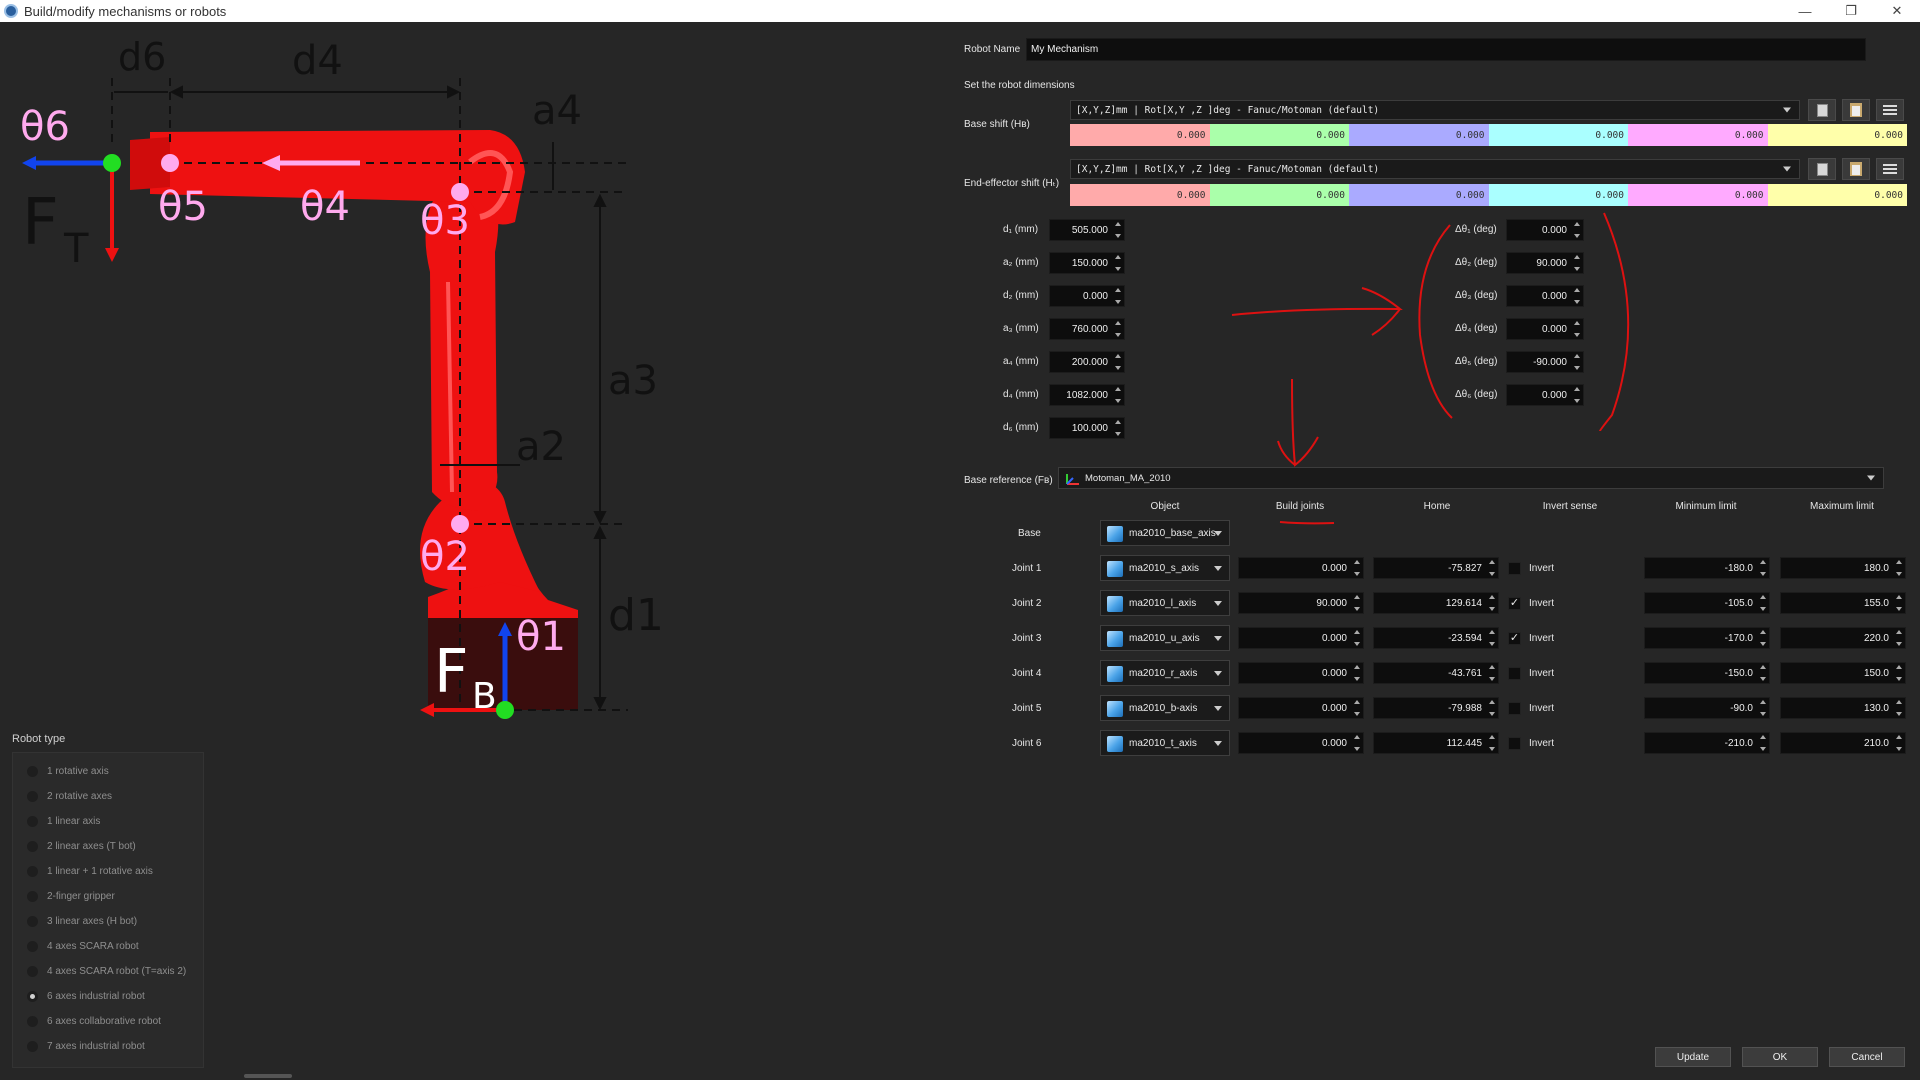 Image resolution: width=1920 pixels, height=1080 pixels. What do you see at coordinates (1436, 743) in the screenshot?
I see `home-spinbox: 112.445` at bounding box center [1436, 743].